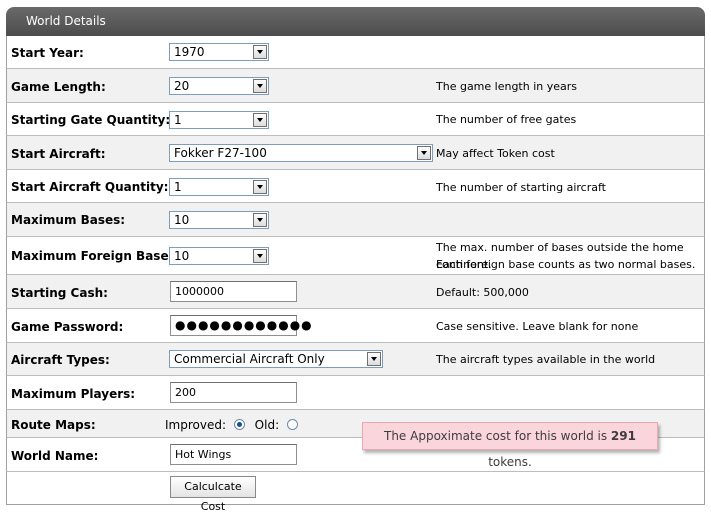 This screenshot has height=517, width=711. What do you see at coordinates (58, 154) in the screenshot?
I see `start-aircraft-label: Start Aircraft:` at bounding box center [58, 154].